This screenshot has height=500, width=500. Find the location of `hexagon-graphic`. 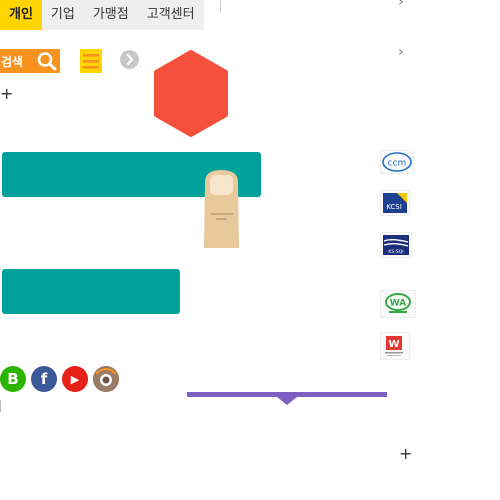

hexagon-graphic is located at coordinates (191, 93).